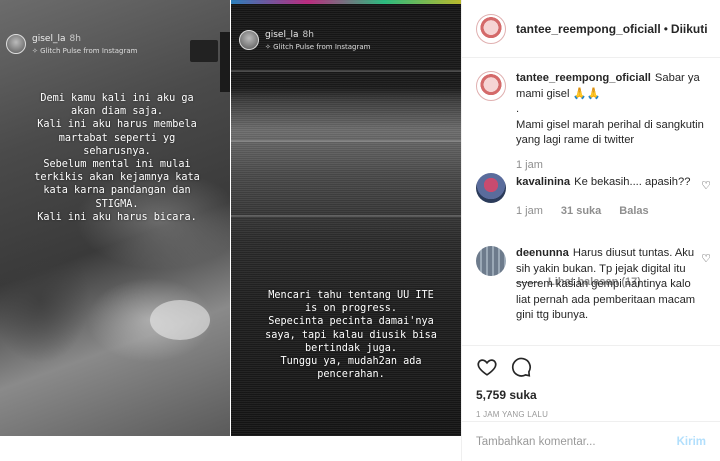 Image resolution: width=720 pixels, height=461 pixels. What do you see at coordinates (591, 395) in the screenshot?
I see `like-count: 5,759 suka` at bounding box center [591, 395].